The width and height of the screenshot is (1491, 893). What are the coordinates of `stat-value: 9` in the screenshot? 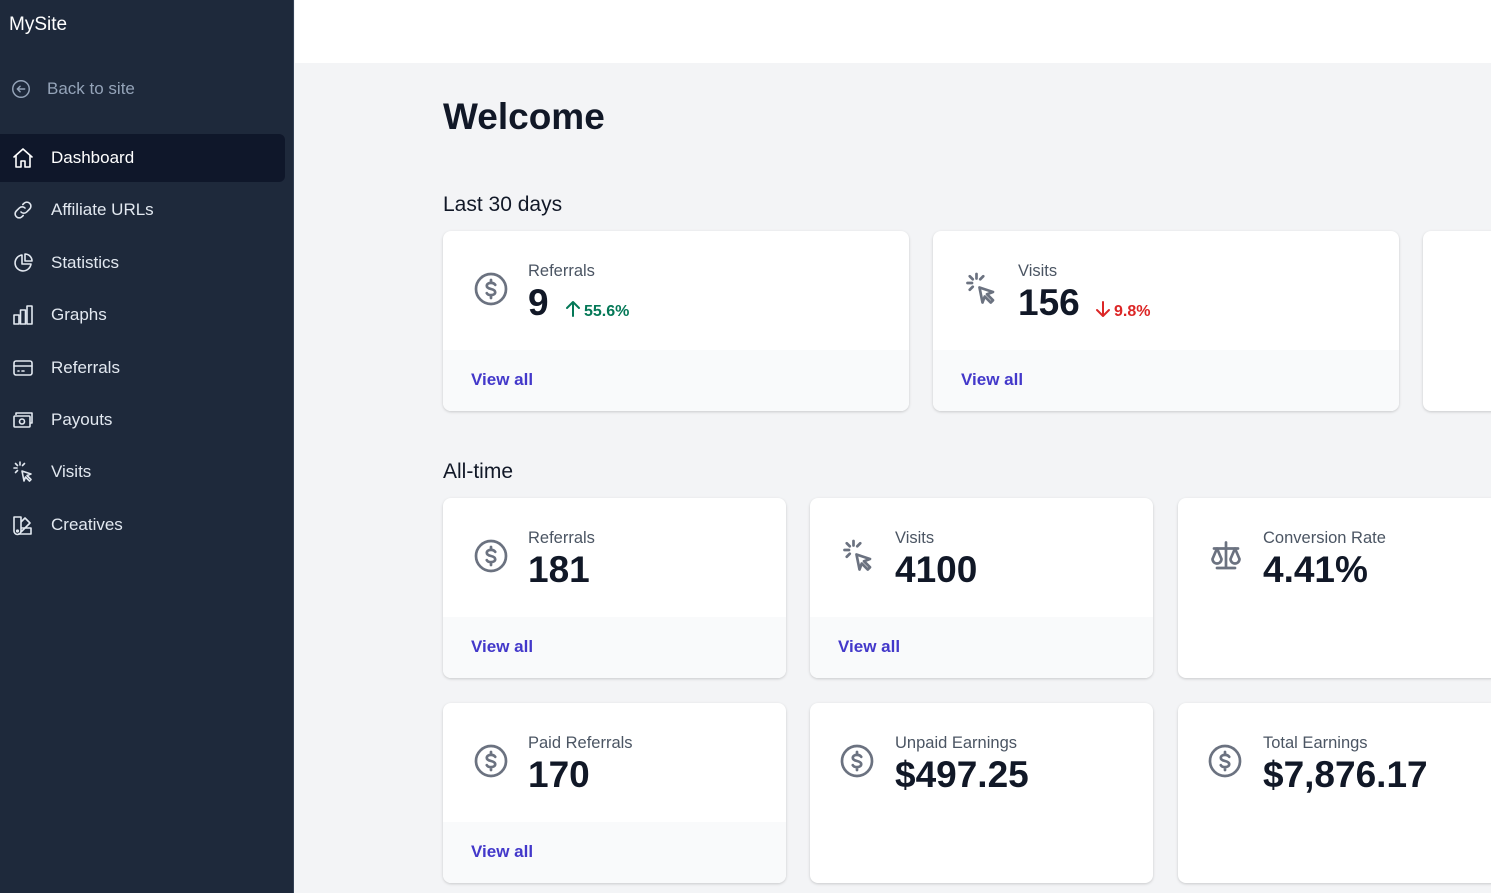 It's located at (538, 302).